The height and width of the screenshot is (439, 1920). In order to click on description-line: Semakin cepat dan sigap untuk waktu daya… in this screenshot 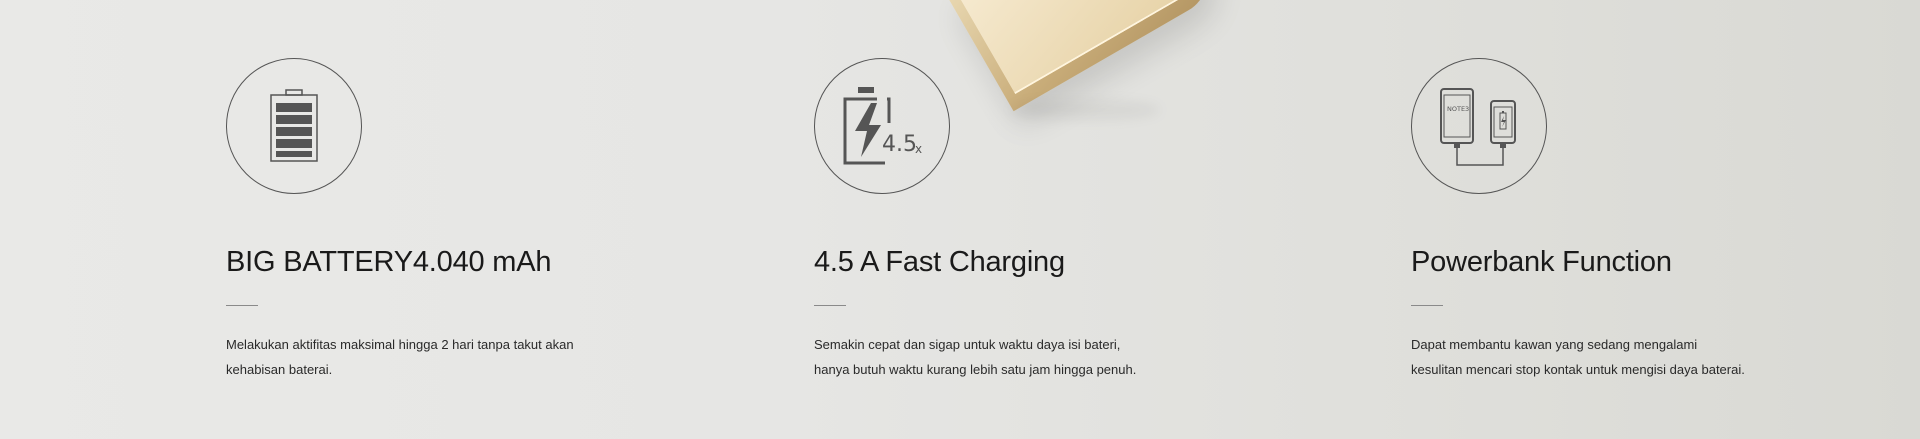, I will do `click(967, 344)`.